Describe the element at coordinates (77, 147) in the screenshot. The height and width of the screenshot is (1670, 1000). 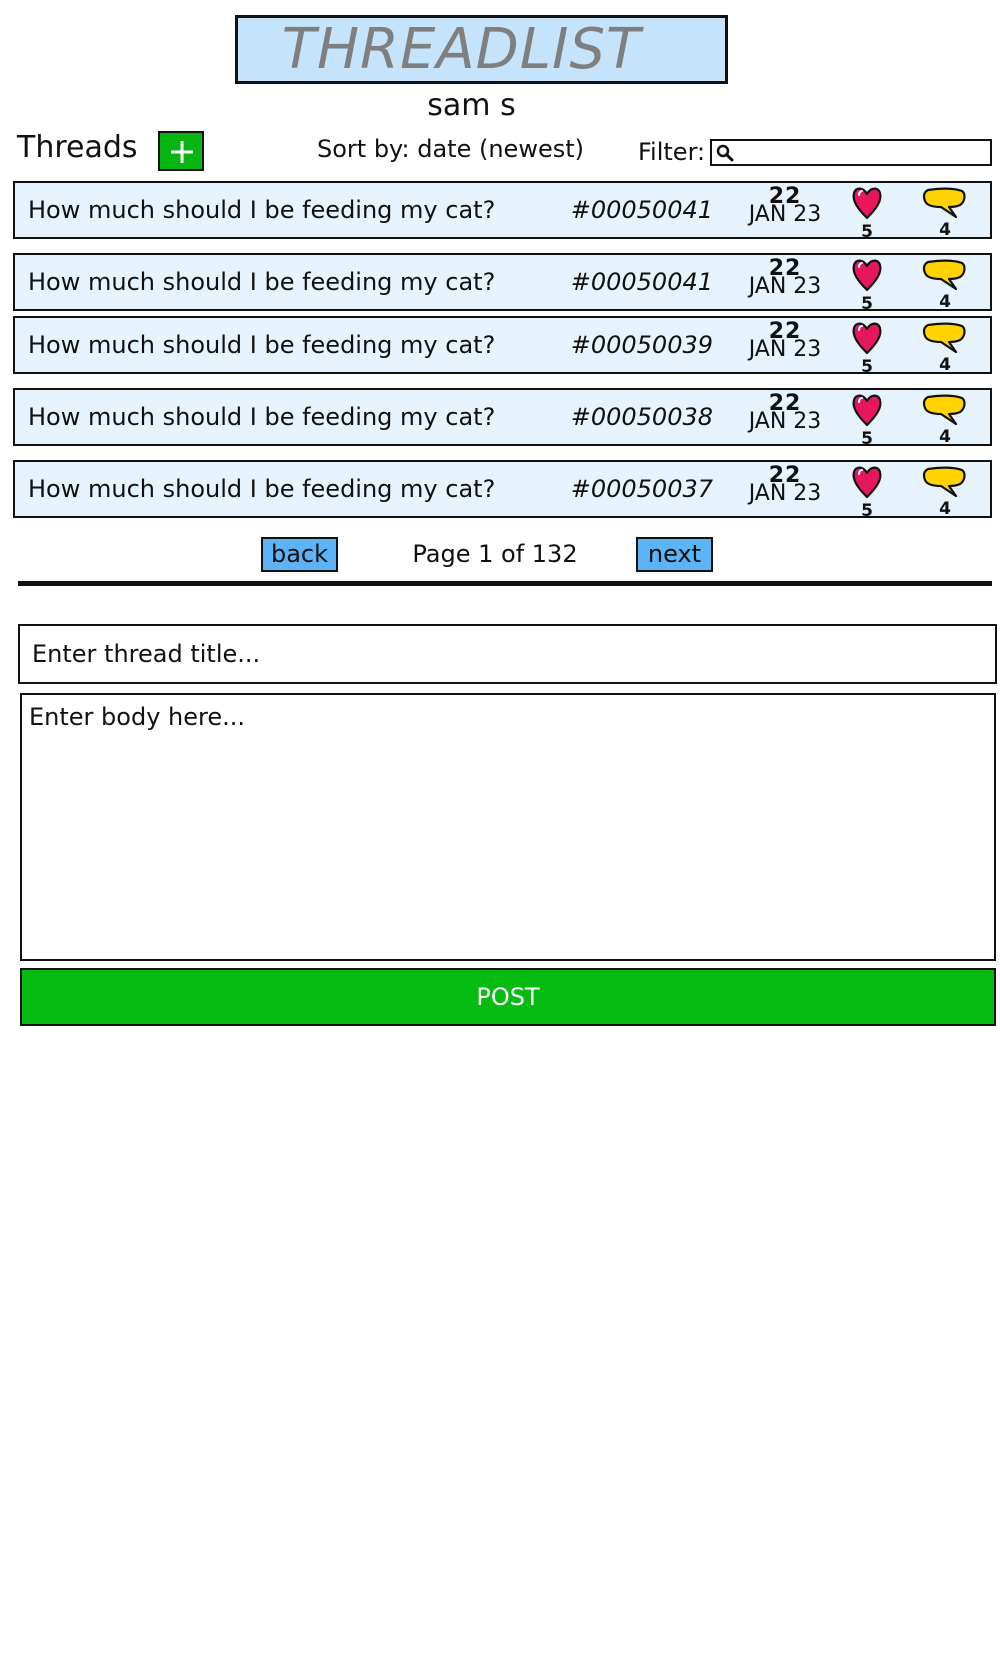
I see `threads-heading: Threads` at that location.